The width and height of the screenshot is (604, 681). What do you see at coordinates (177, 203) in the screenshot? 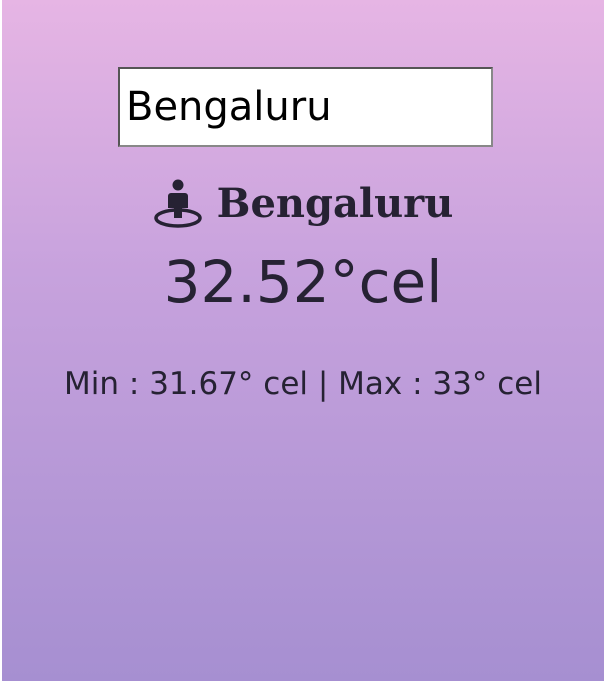
I see `person-pin-icon` at bounding box center [177, 203].